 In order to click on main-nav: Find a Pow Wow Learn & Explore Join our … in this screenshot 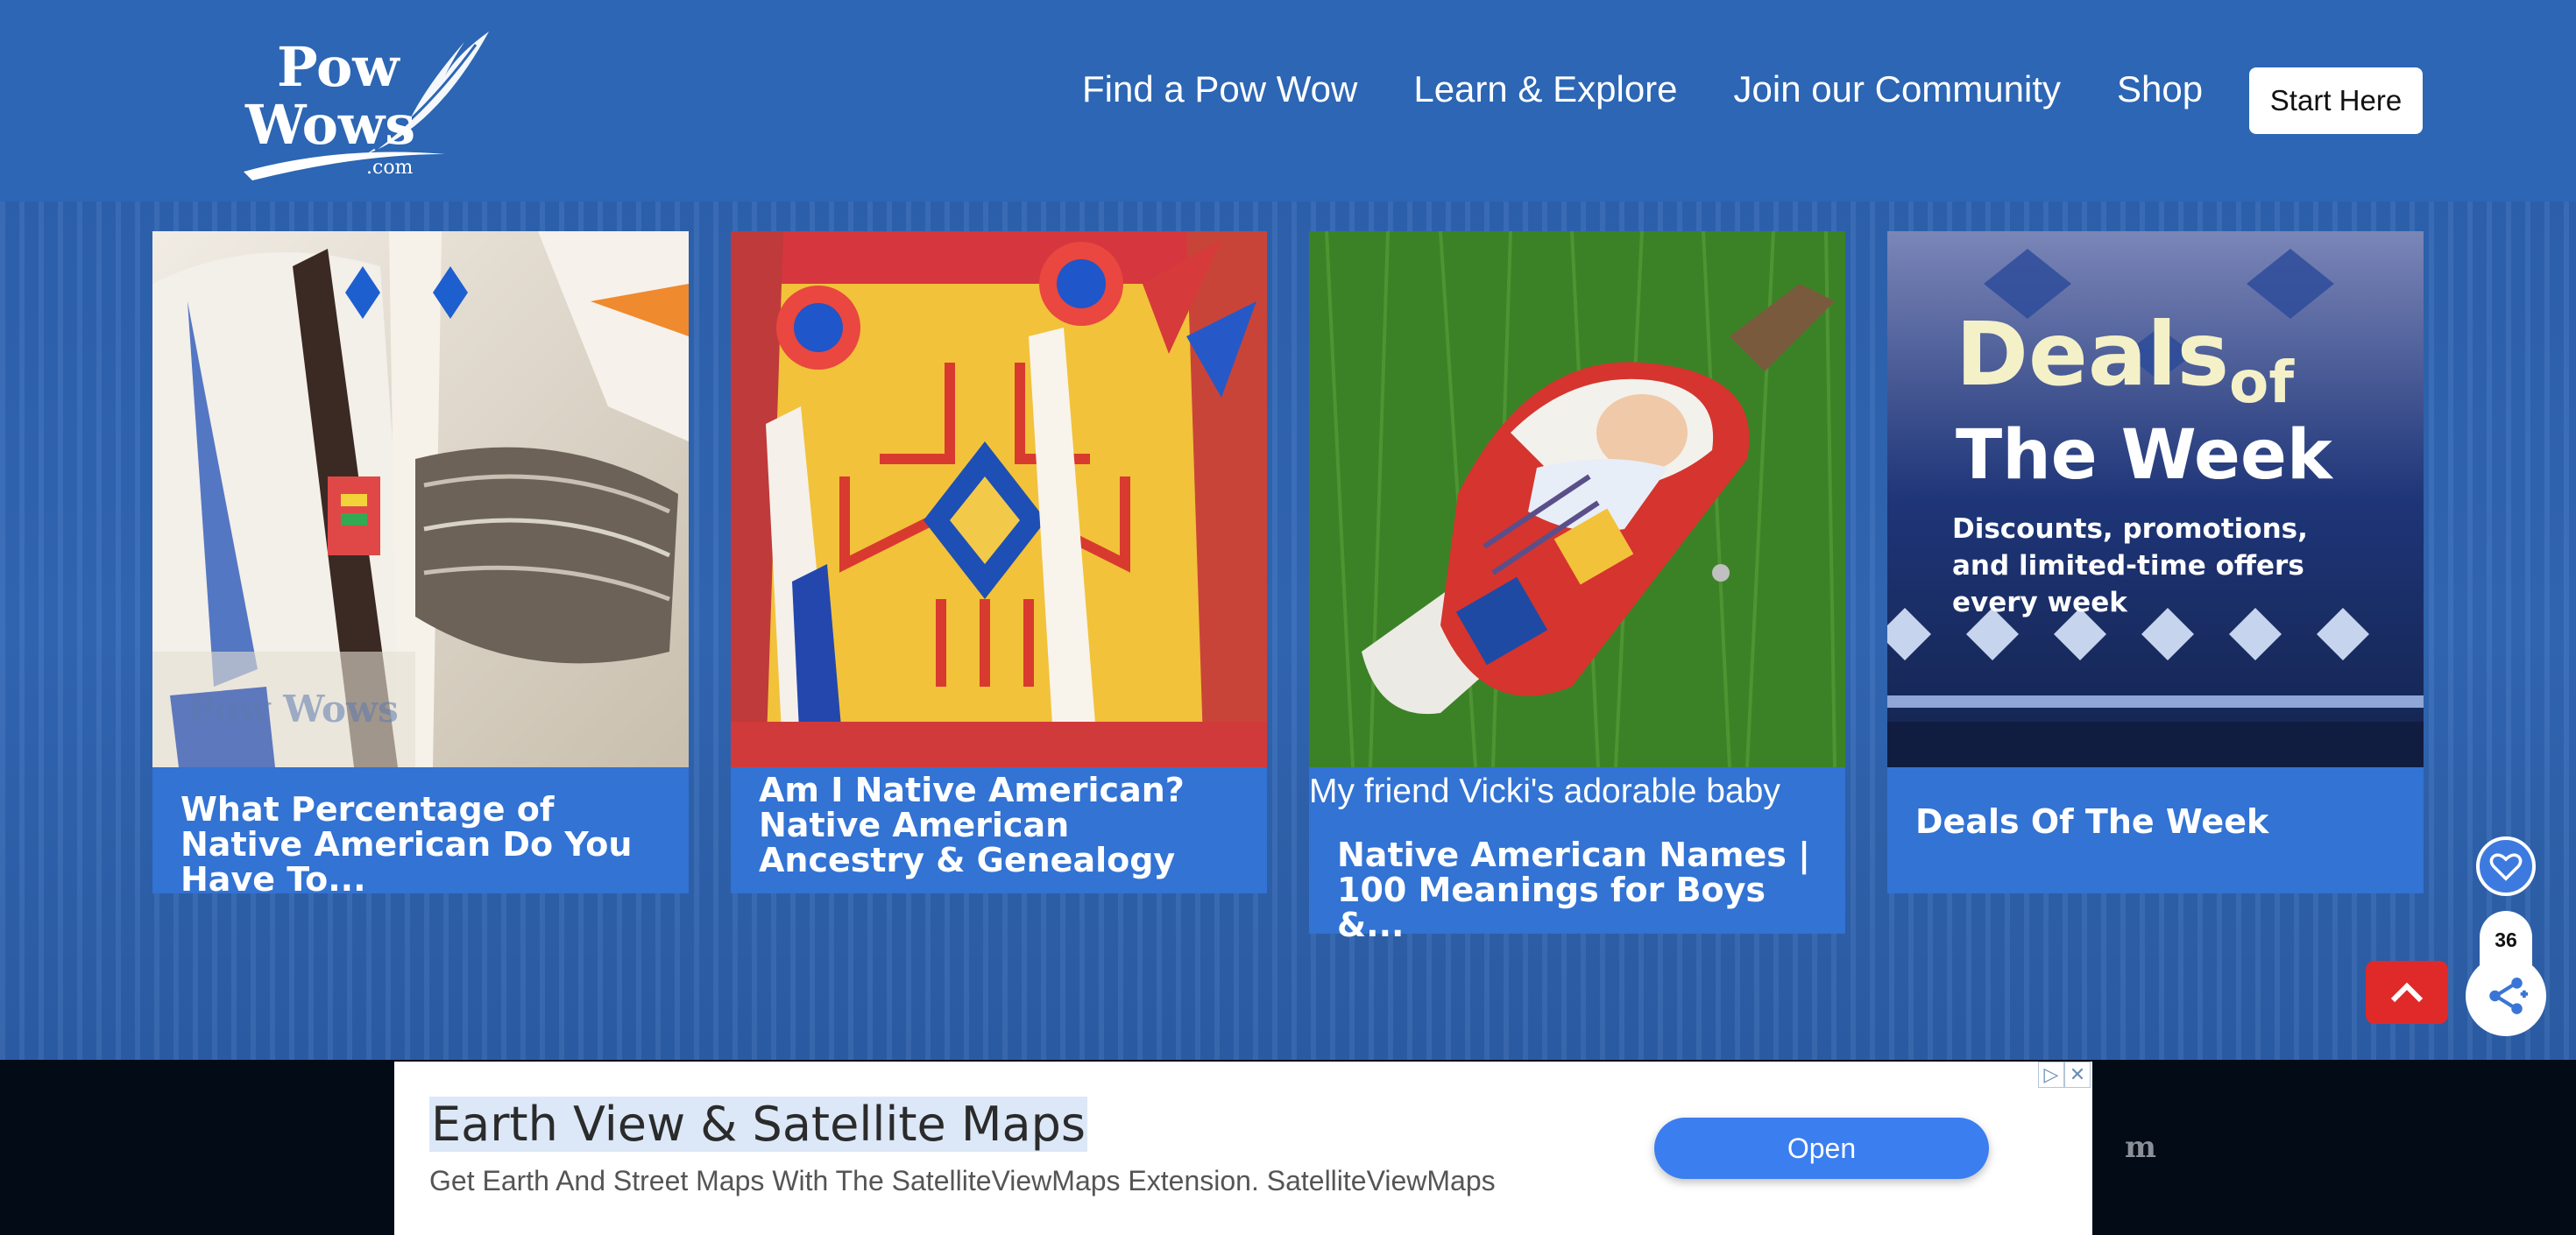, I will do `click(1670, 89)`.